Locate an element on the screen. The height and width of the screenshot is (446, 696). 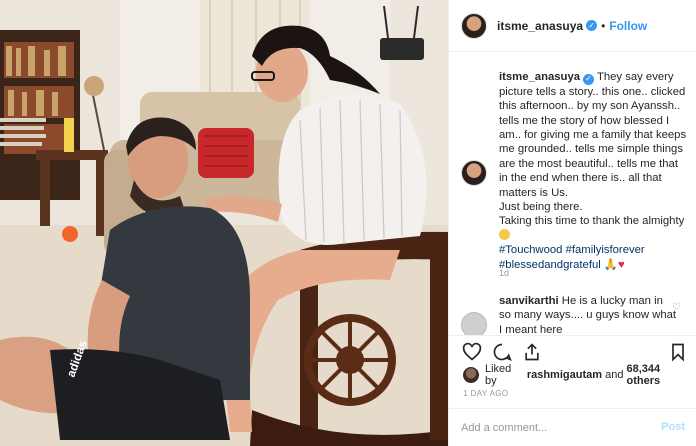
likes-prefix: Liked by is located at coordinates (498, 375).